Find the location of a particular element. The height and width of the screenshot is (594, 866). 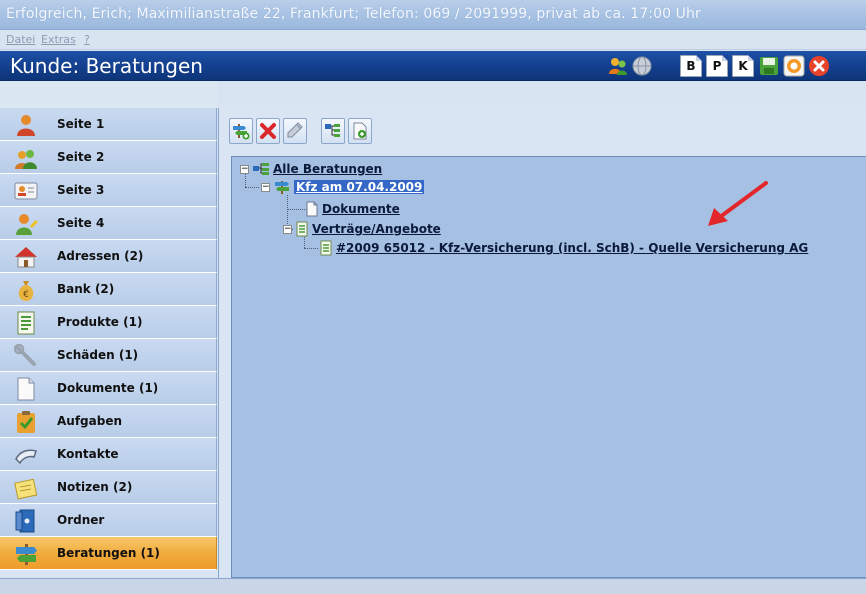

edit-link-button is located at coordinates (295, 131).